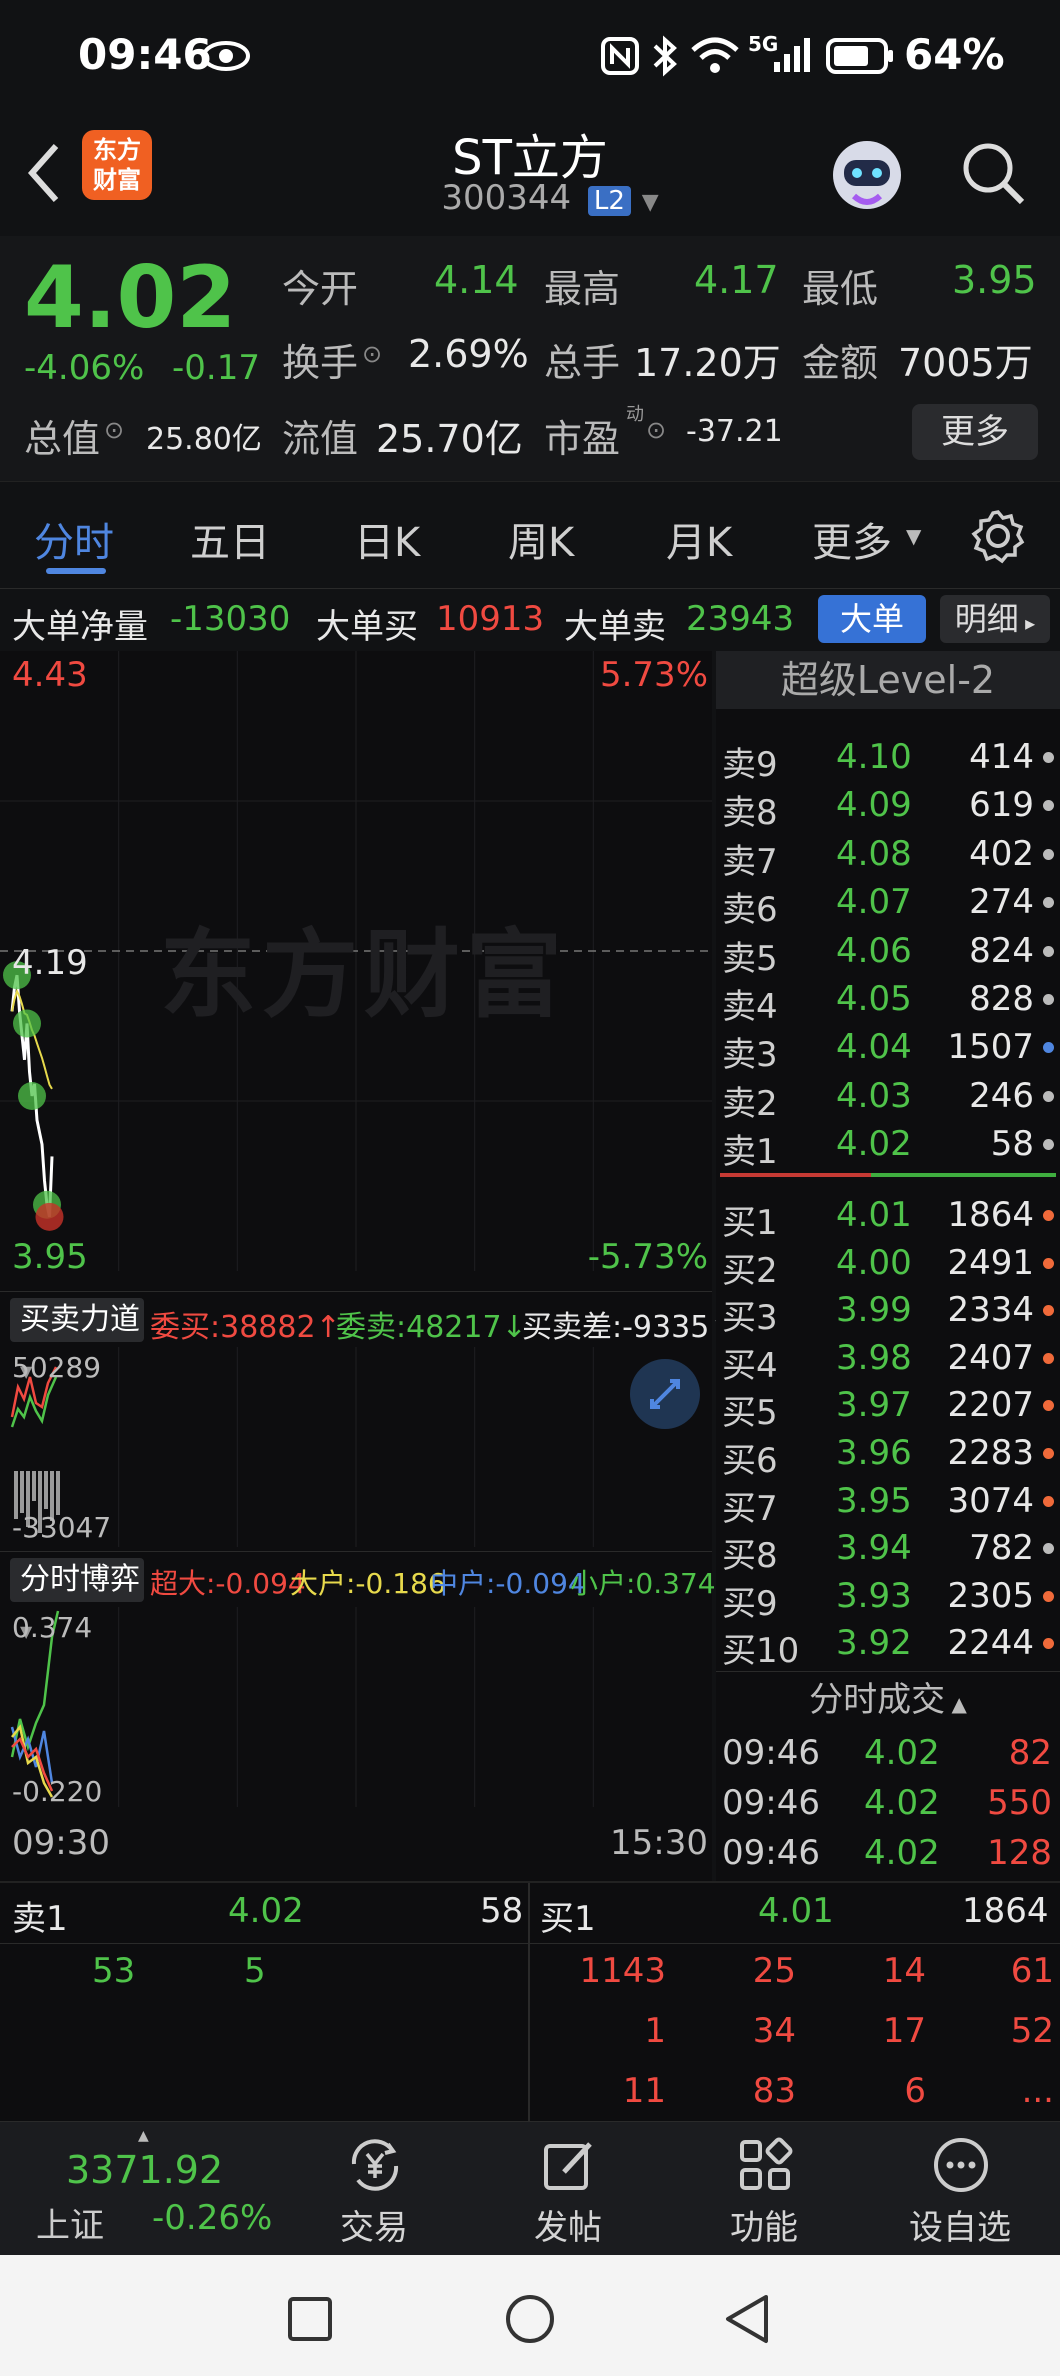 Image resolution: width=1060 pixels, height=2376 pixels. Describe the element at coordinates (666, 1327) in the screenshot. I see `diff-value: -9335` at that location.